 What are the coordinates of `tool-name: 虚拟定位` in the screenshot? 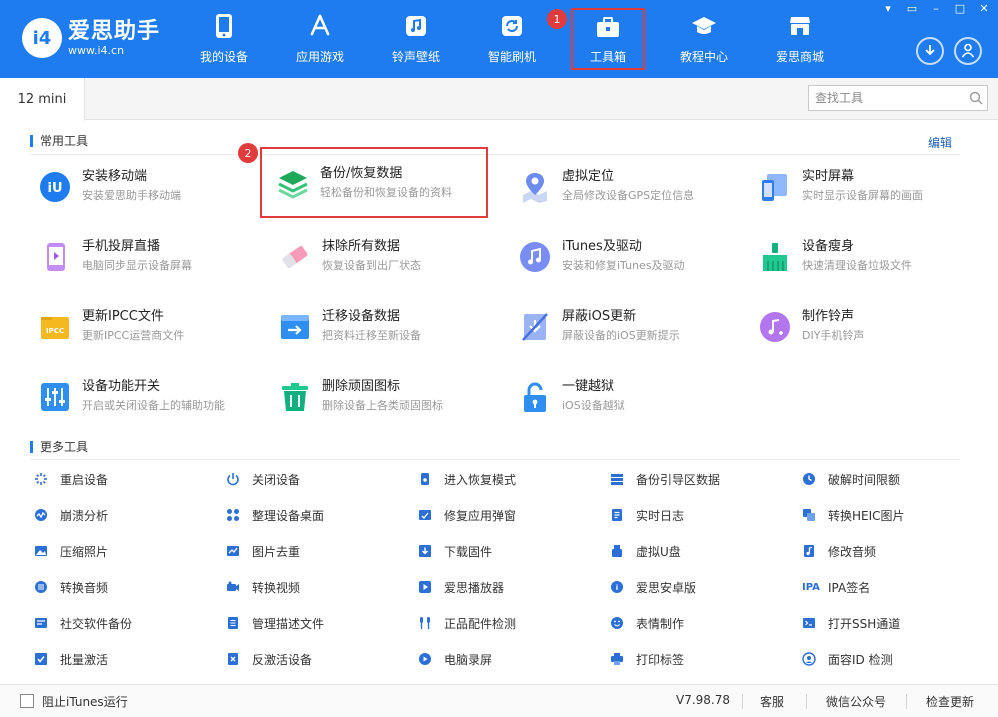 It's located at (588, 176).